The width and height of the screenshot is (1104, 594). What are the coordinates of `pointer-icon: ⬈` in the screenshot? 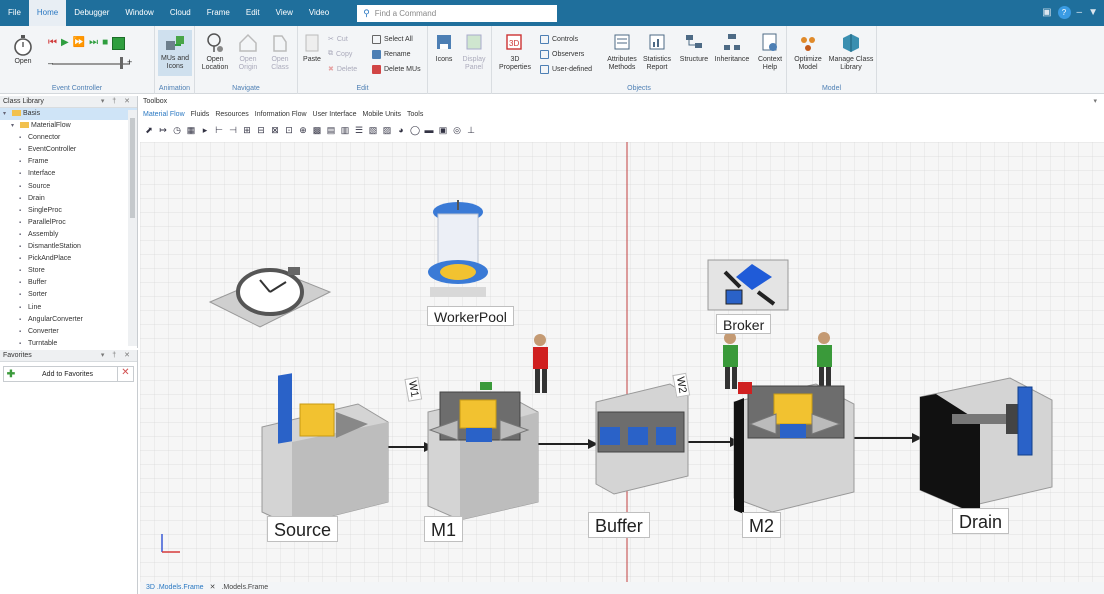 It's located at (149, 130).